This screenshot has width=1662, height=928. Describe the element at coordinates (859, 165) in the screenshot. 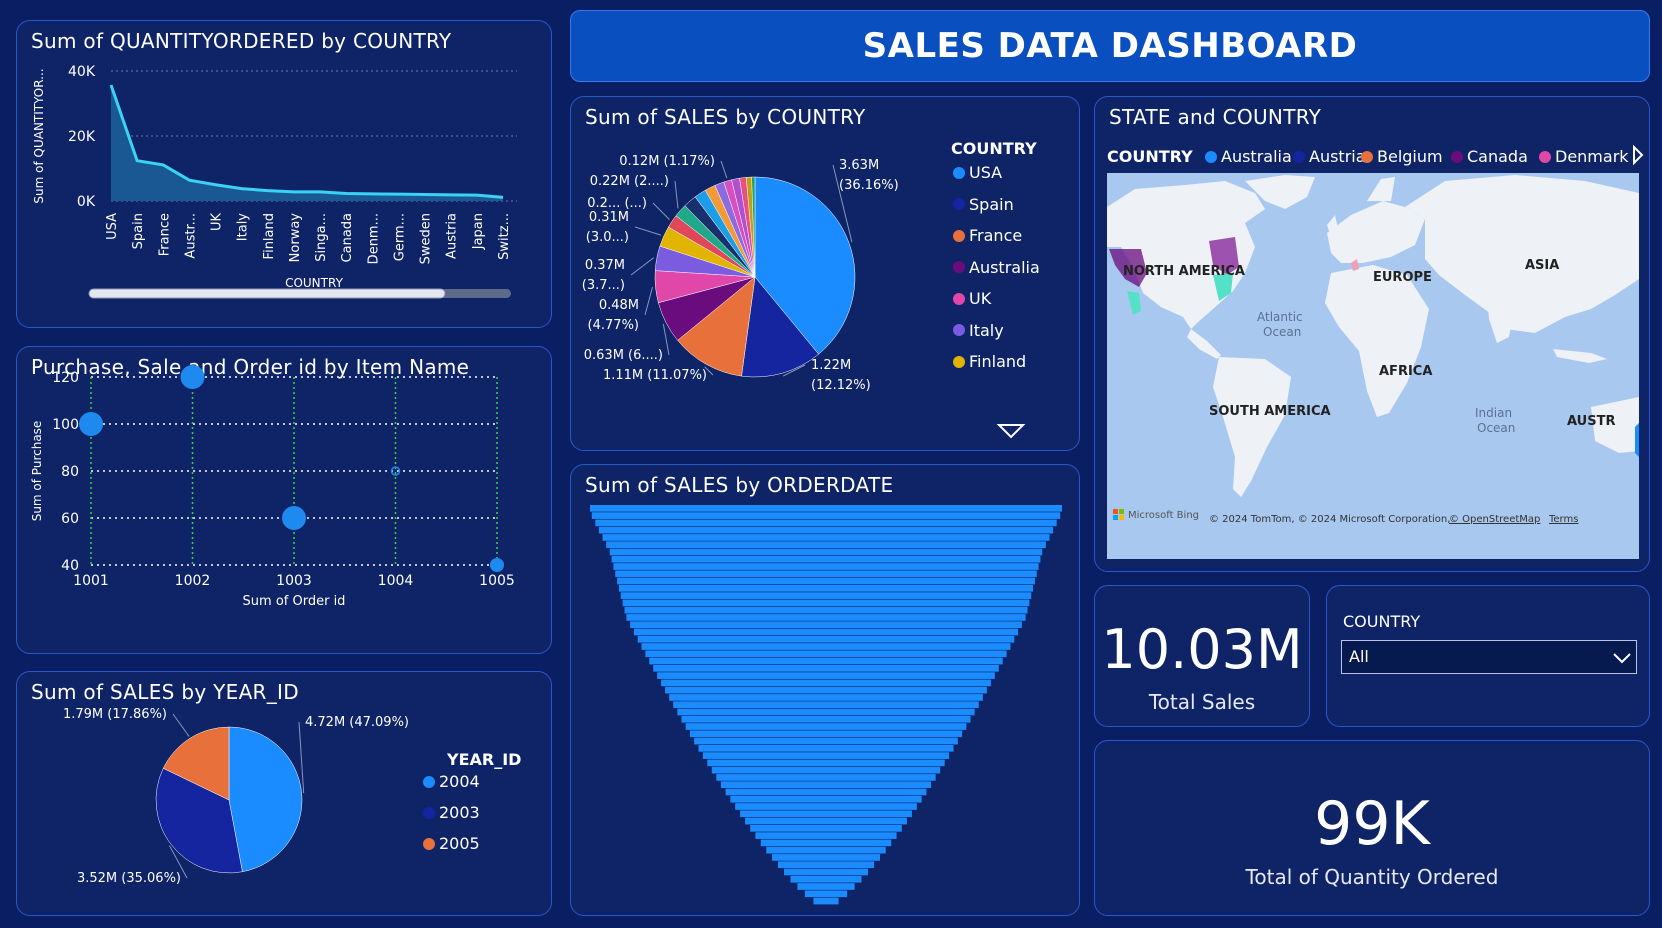

I see `country-data-label: 3.63M` at that location.